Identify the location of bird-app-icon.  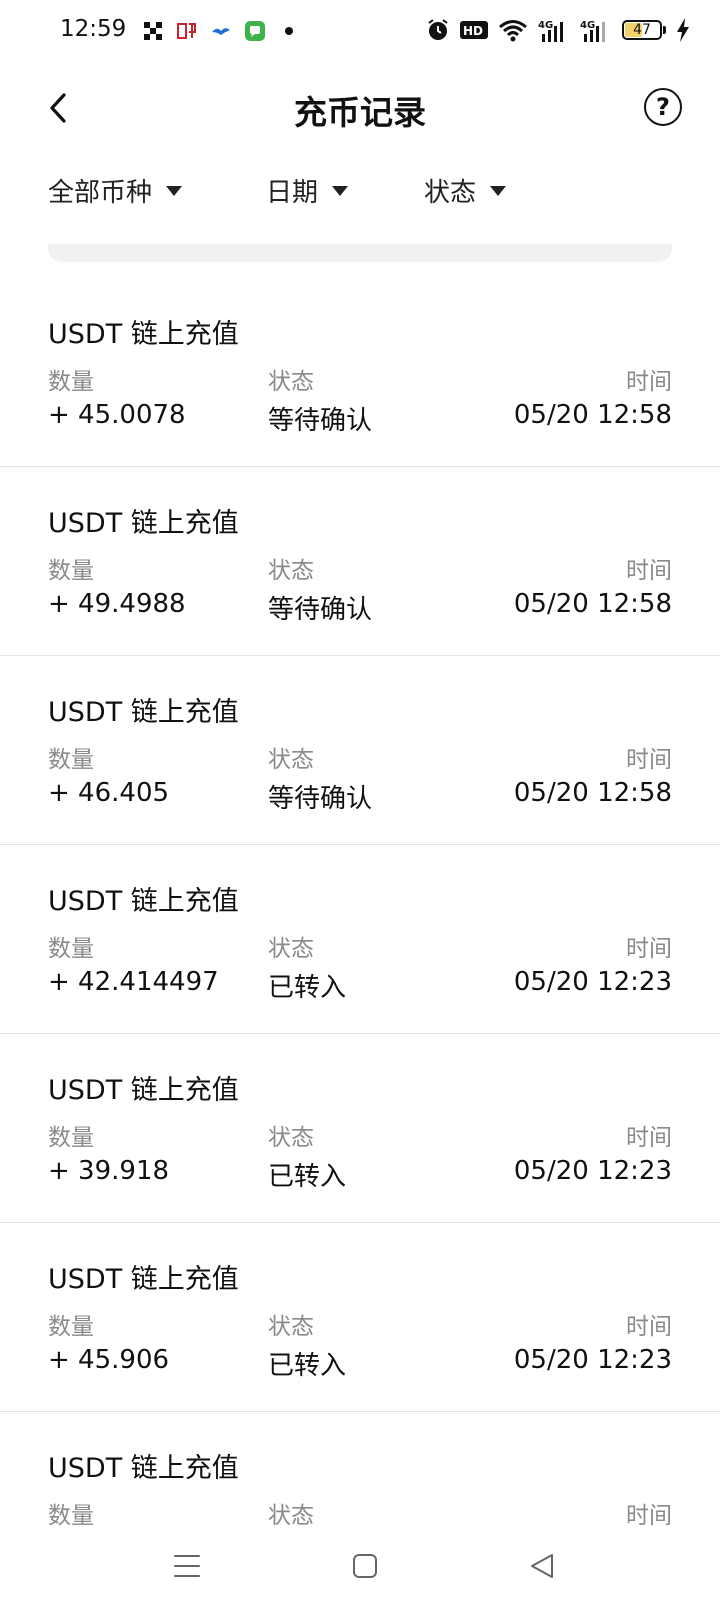
(221, 31).